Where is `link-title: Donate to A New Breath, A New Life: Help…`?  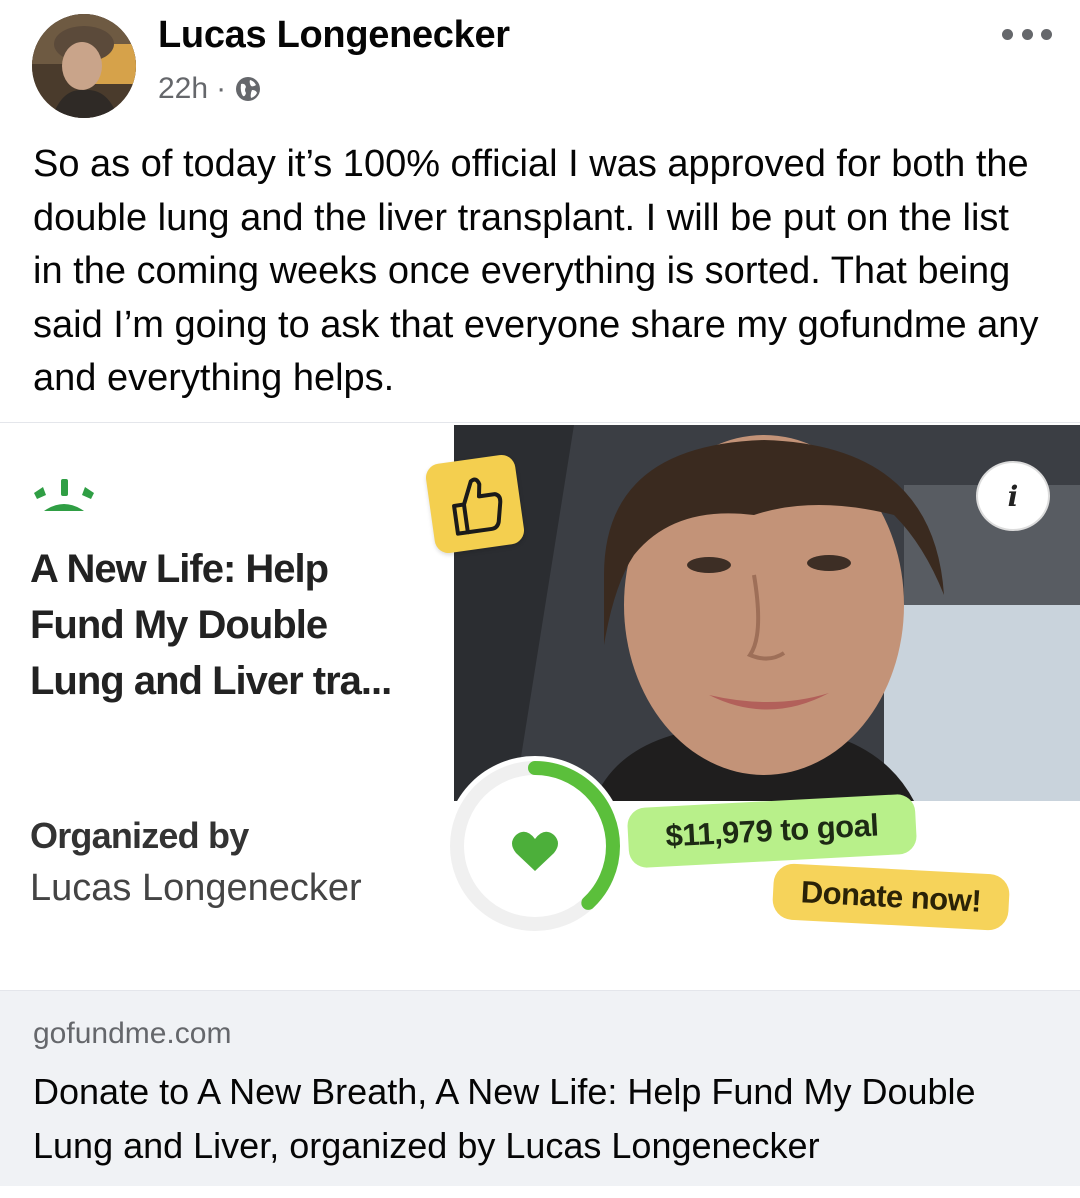
link-title: Donate to A New Breath, A New Life: Help… is located at coordinates (538, 1119).